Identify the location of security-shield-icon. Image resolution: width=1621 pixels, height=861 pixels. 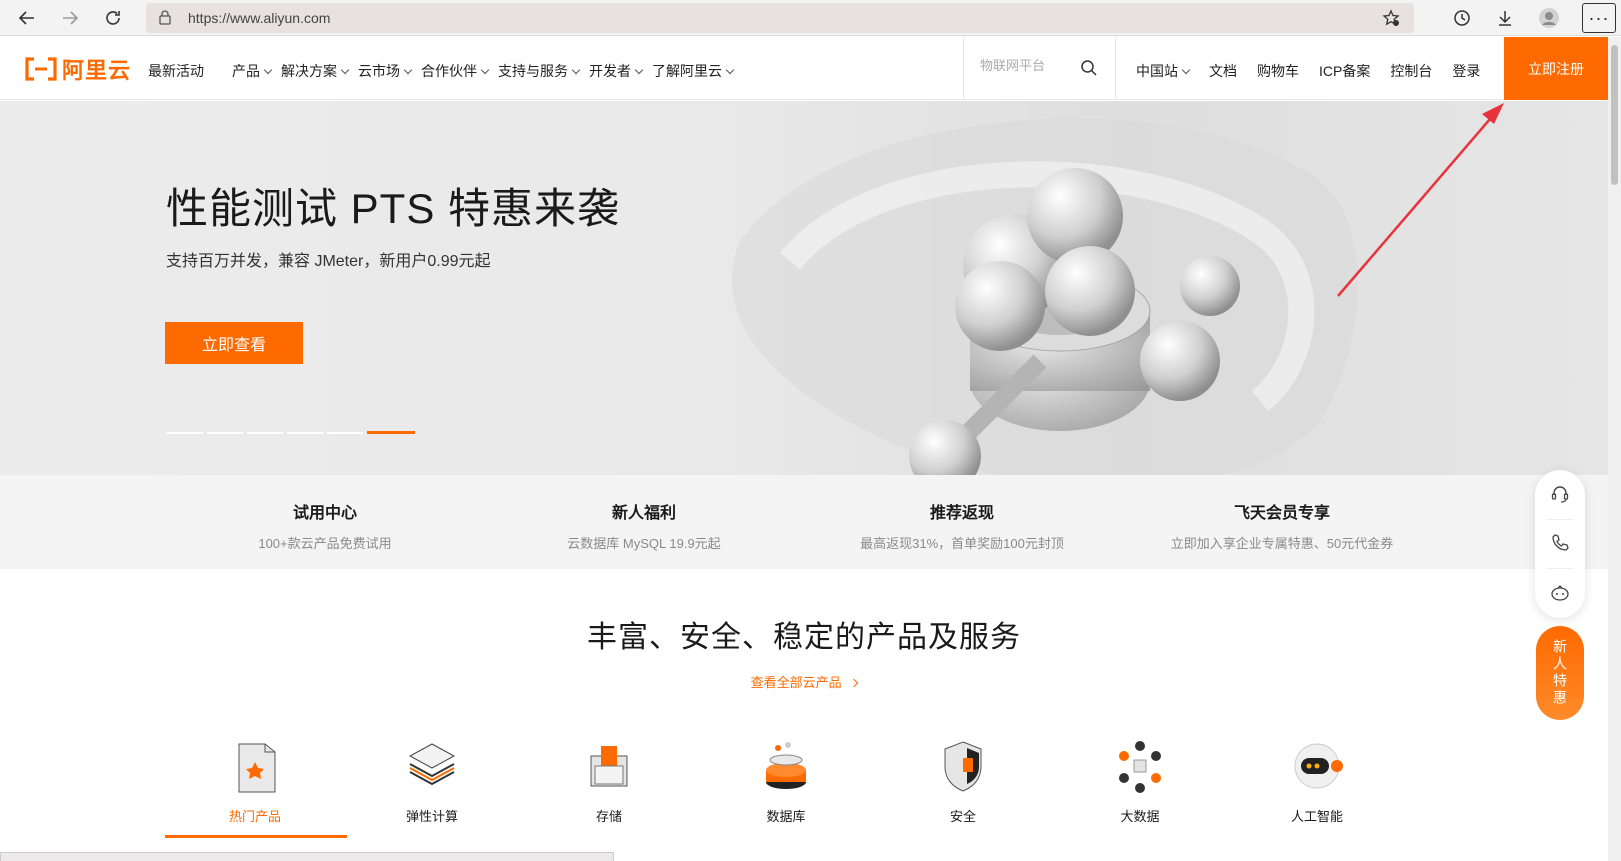
(963, 767).